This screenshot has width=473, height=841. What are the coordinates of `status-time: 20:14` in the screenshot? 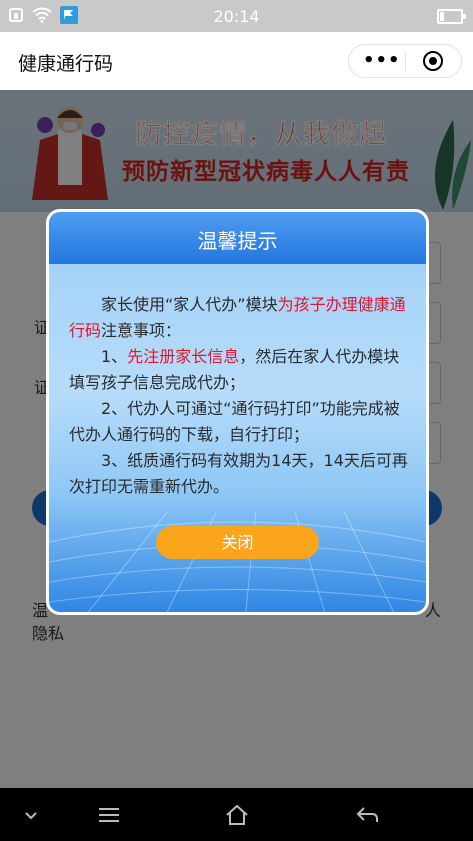 It's located at (236, 16).